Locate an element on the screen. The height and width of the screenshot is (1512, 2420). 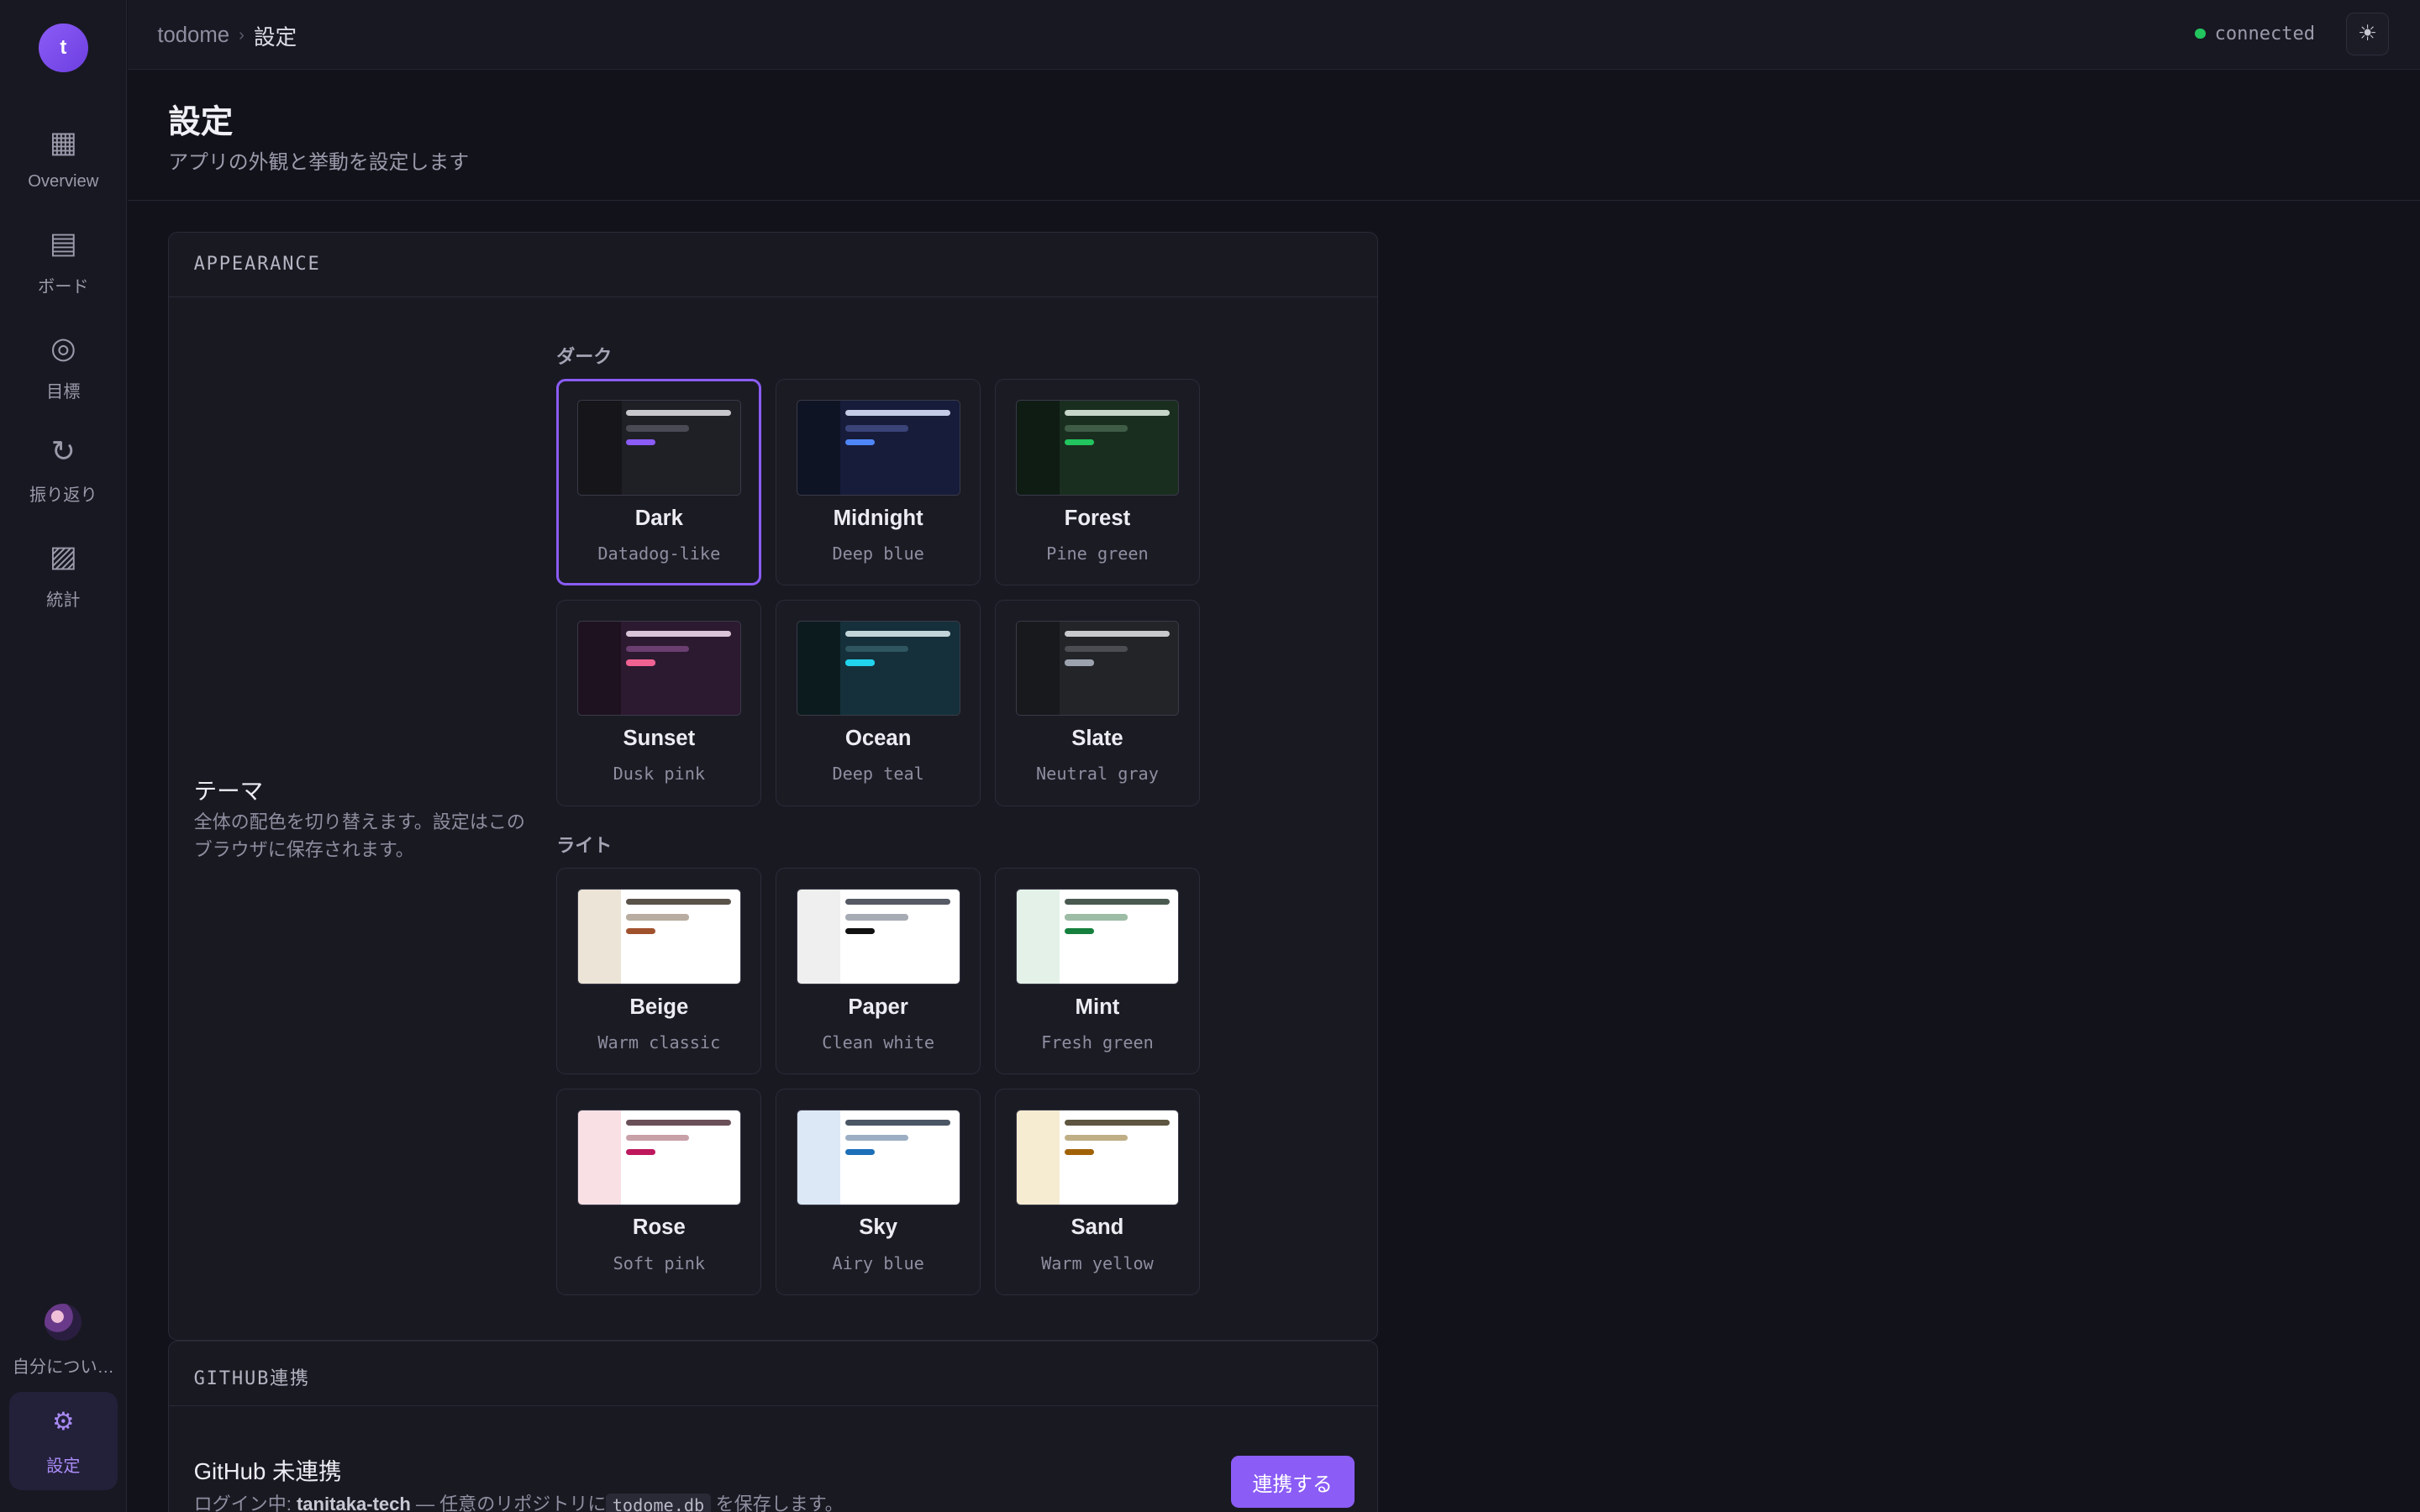
theme-name: Rose is located at coordinates (659, 1227).